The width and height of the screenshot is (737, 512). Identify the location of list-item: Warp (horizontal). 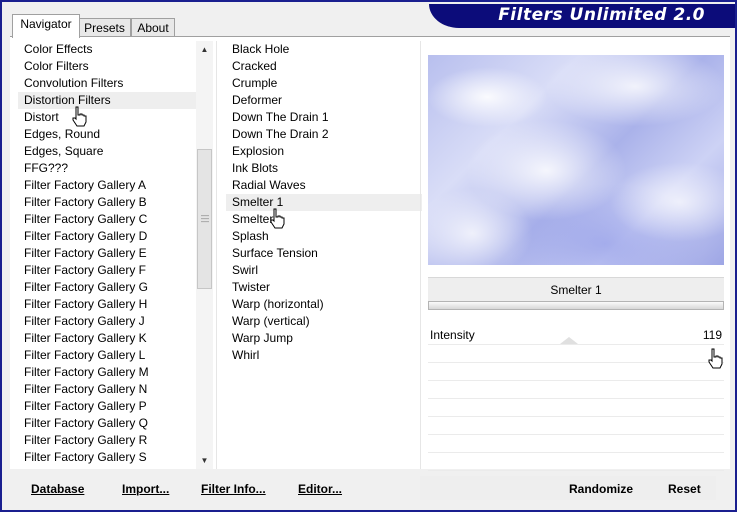
(324, 304).